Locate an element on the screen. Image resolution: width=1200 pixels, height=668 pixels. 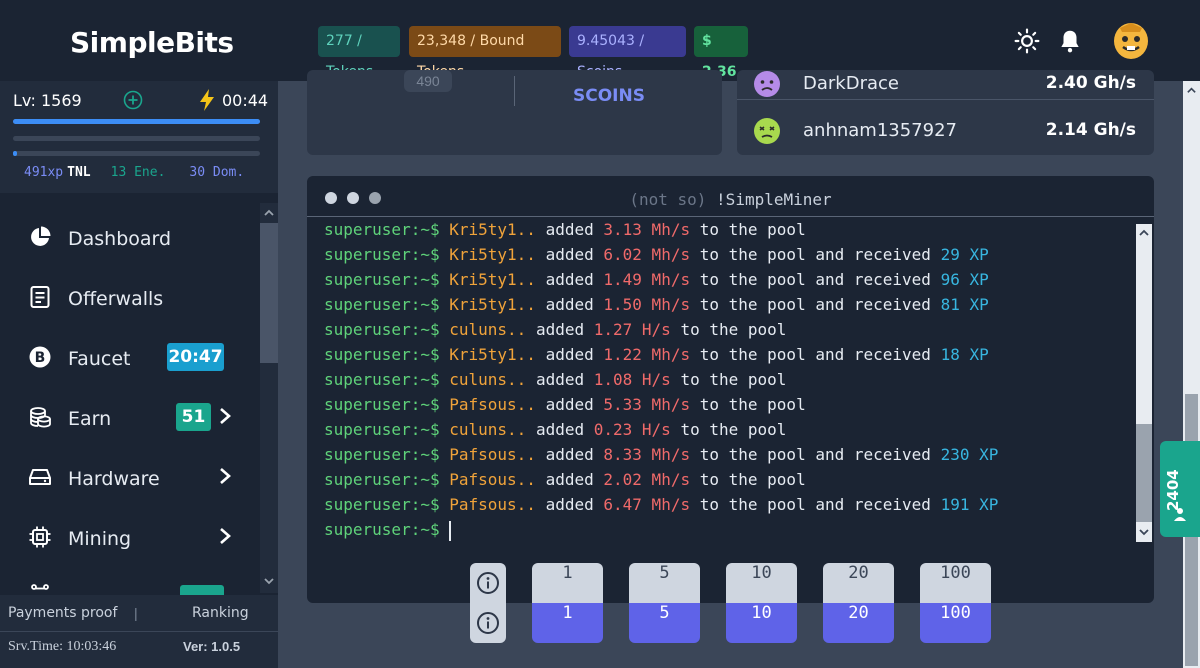
sidebar-item-label: Hardware is located at coordinates (114, 479).